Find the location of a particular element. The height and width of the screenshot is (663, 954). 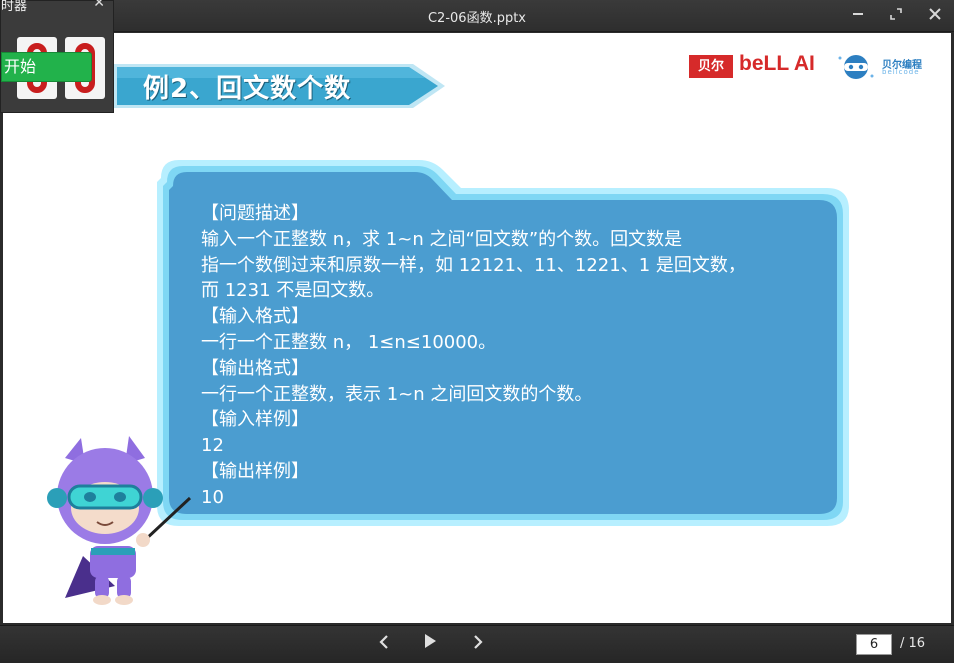

timer-panel: 时器 ✕ 开始 is located at coordinates (57, 56).